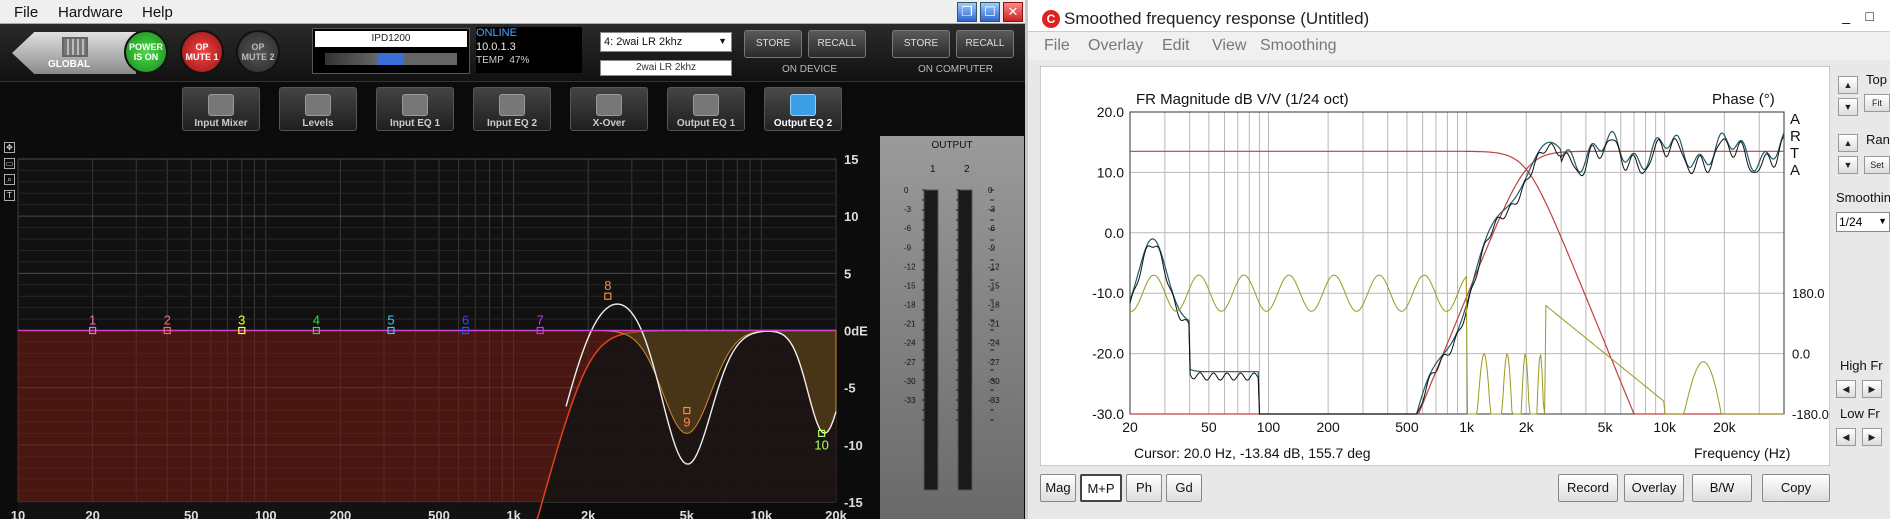 The width and height of the screenshot is (1890, 519). Describe the element at coordinates (837, 44) in the screenshot. I see `recall-device-button: RECALL` at that location.